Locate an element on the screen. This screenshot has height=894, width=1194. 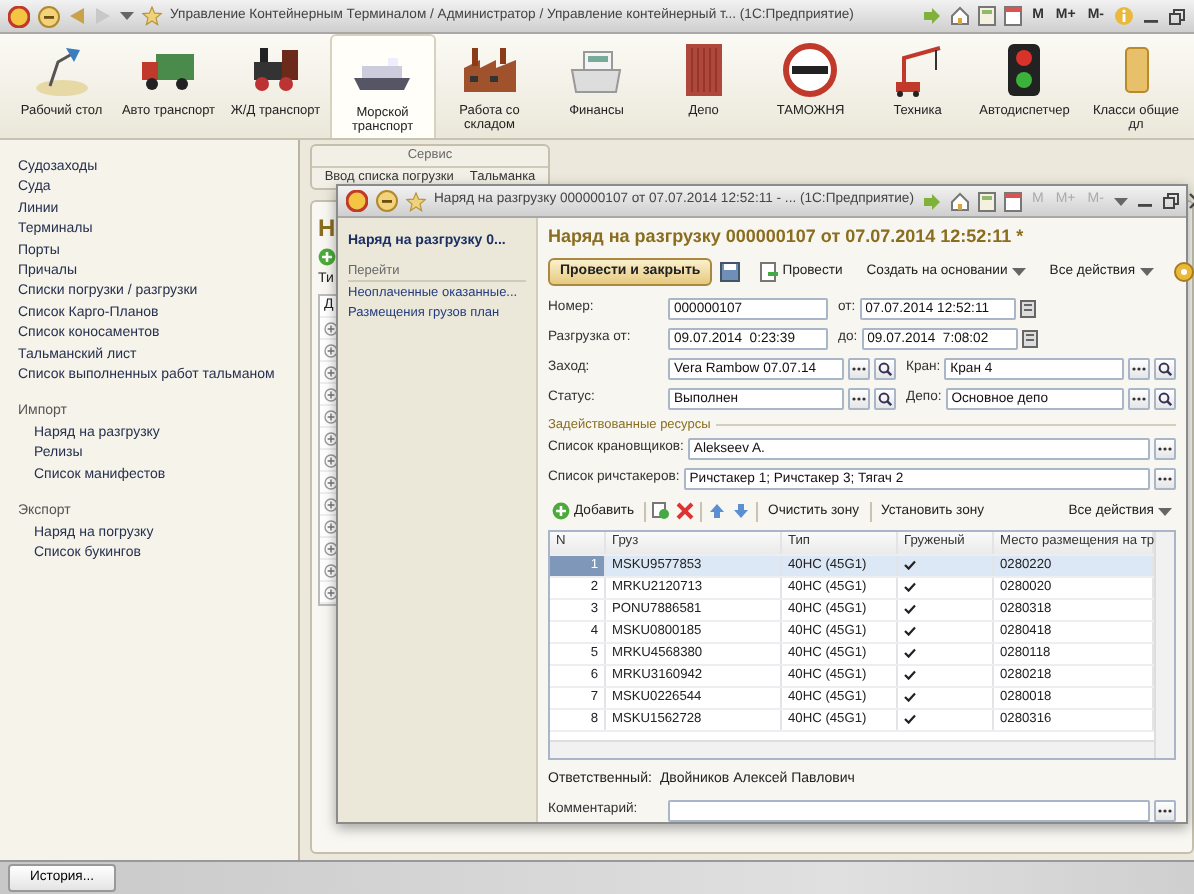
input-field is located at coordinates (909, 810).